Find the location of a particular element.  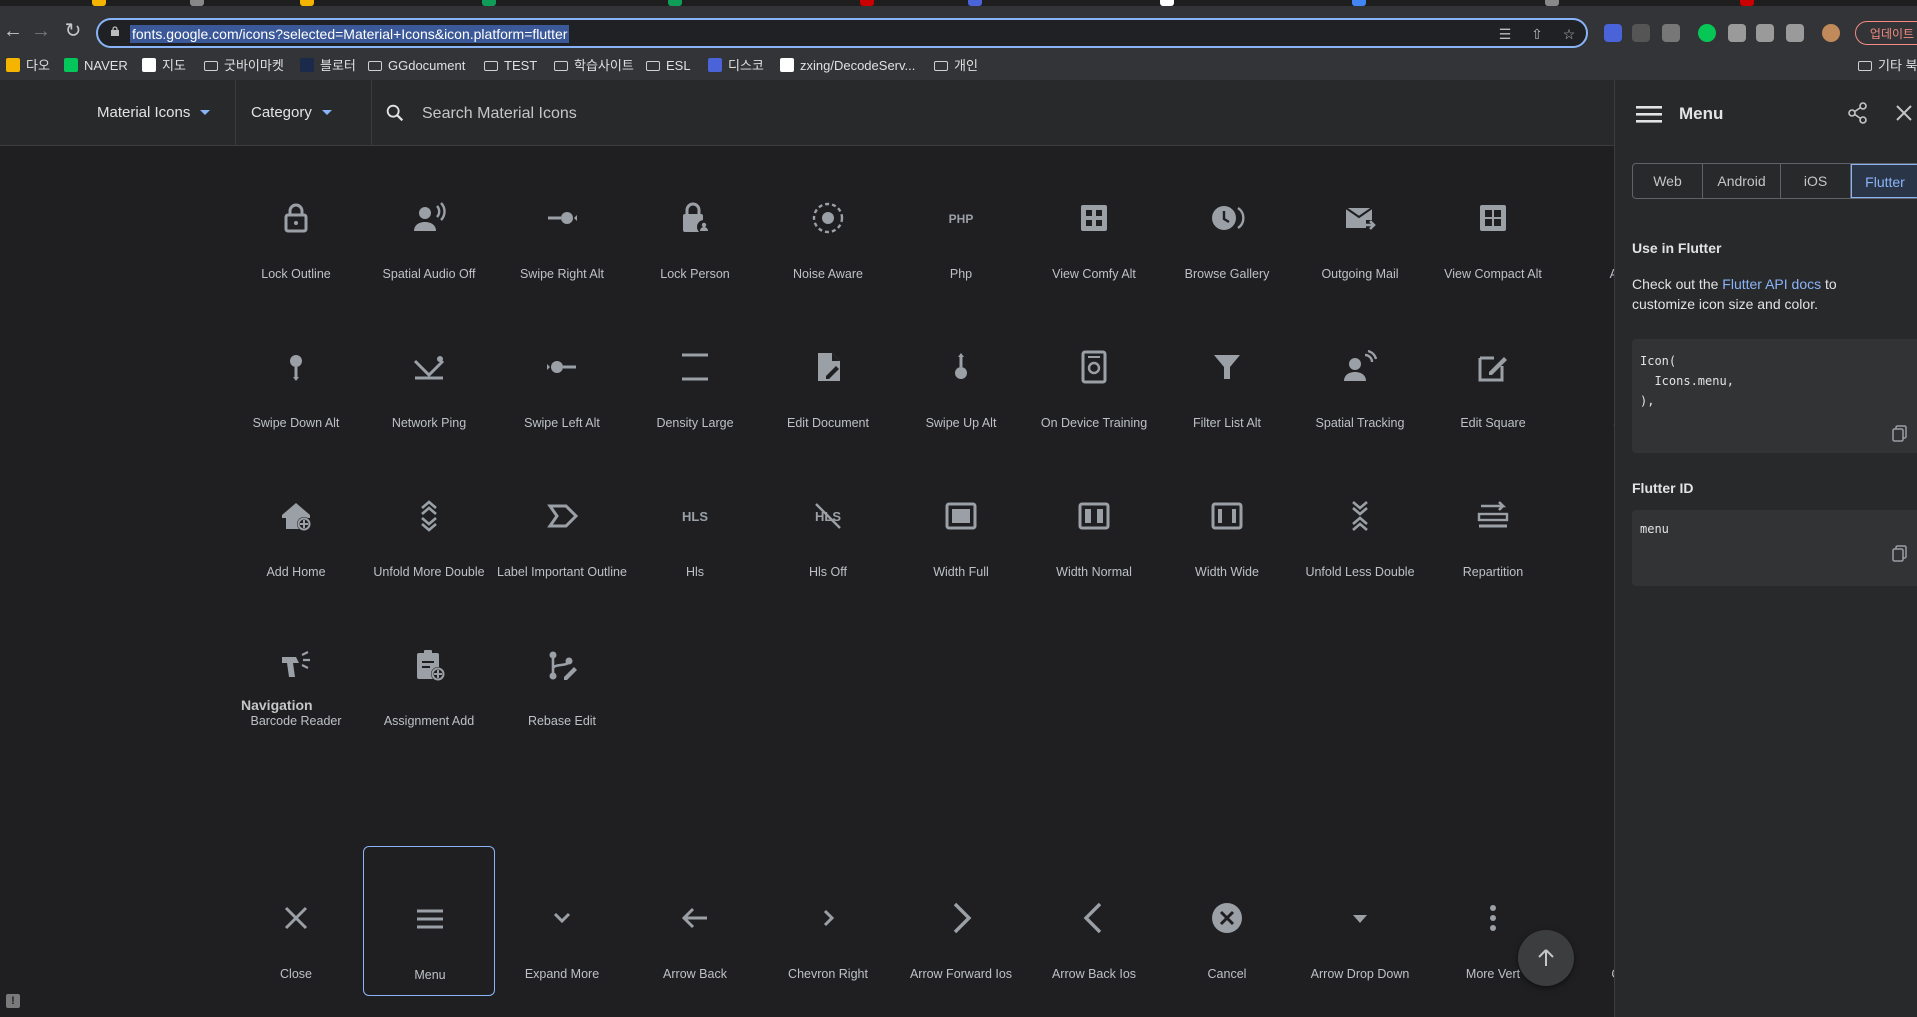

share-page-icon: ⇧ is located at coordinates (1537, 34).